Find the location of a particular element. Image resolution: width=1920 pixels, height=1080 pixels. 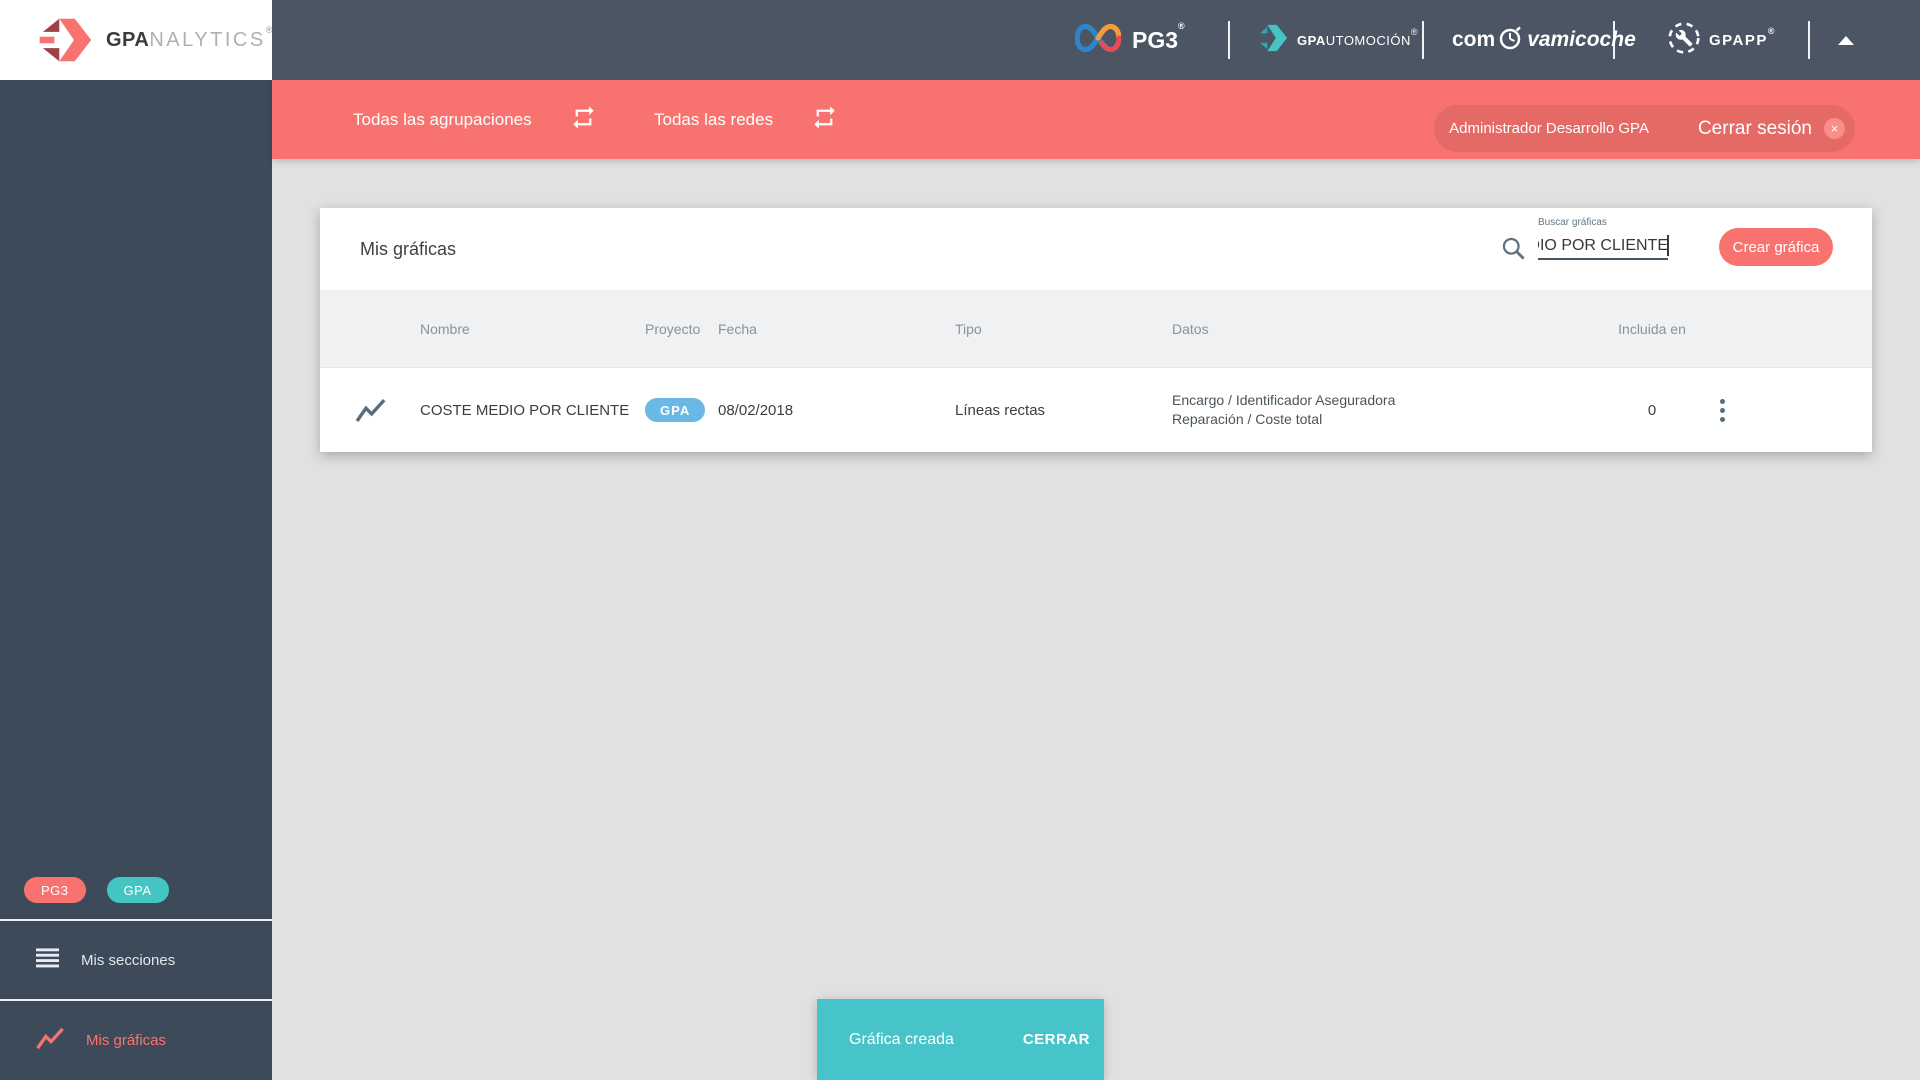

row-tipo: Líneas rectas is located at coordinates (1000, 410).